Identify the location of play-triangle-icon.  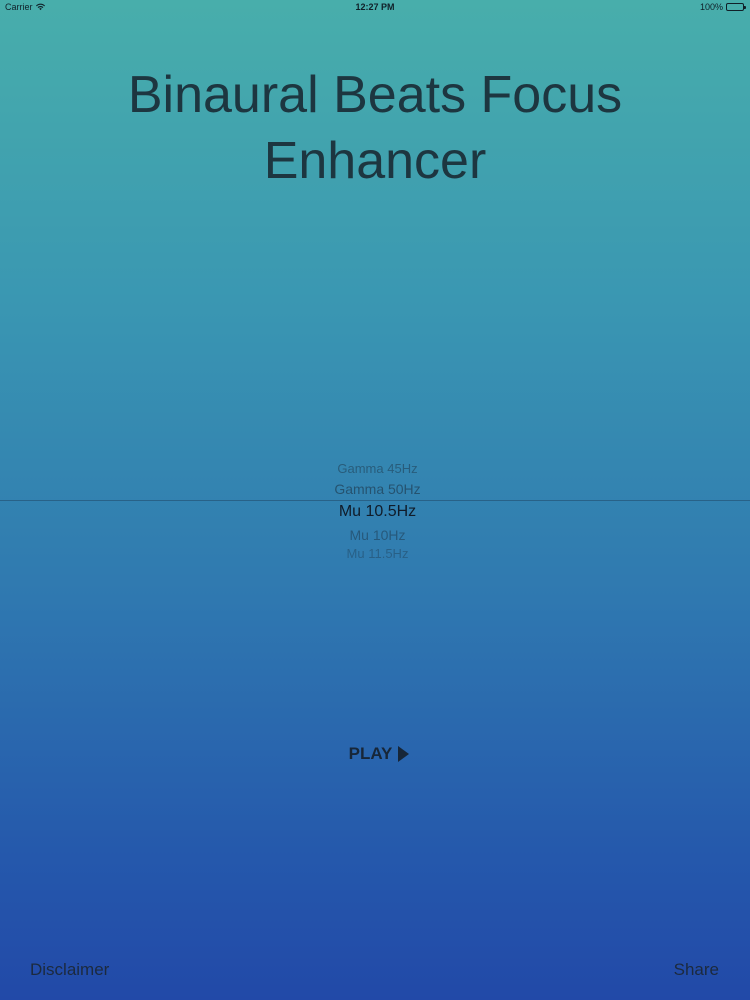
(404, 754).